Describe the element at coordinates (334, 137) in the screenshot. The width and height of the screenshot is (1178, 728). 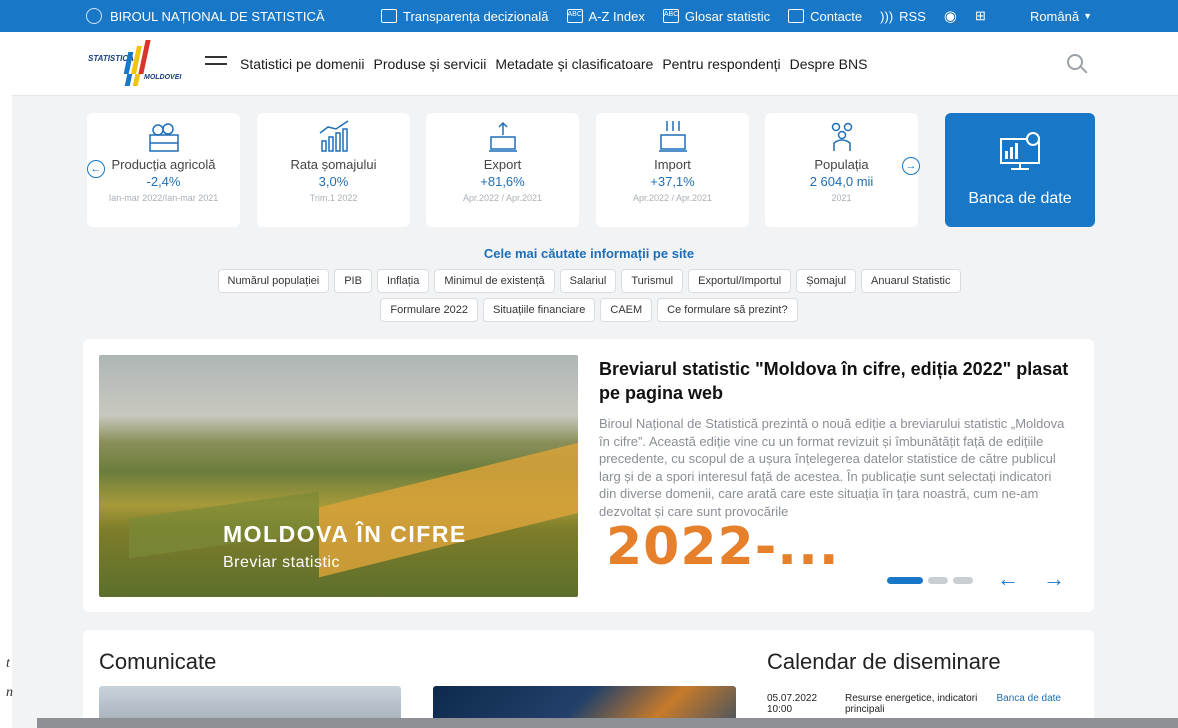
I see `growth-chart-icon` at that location.